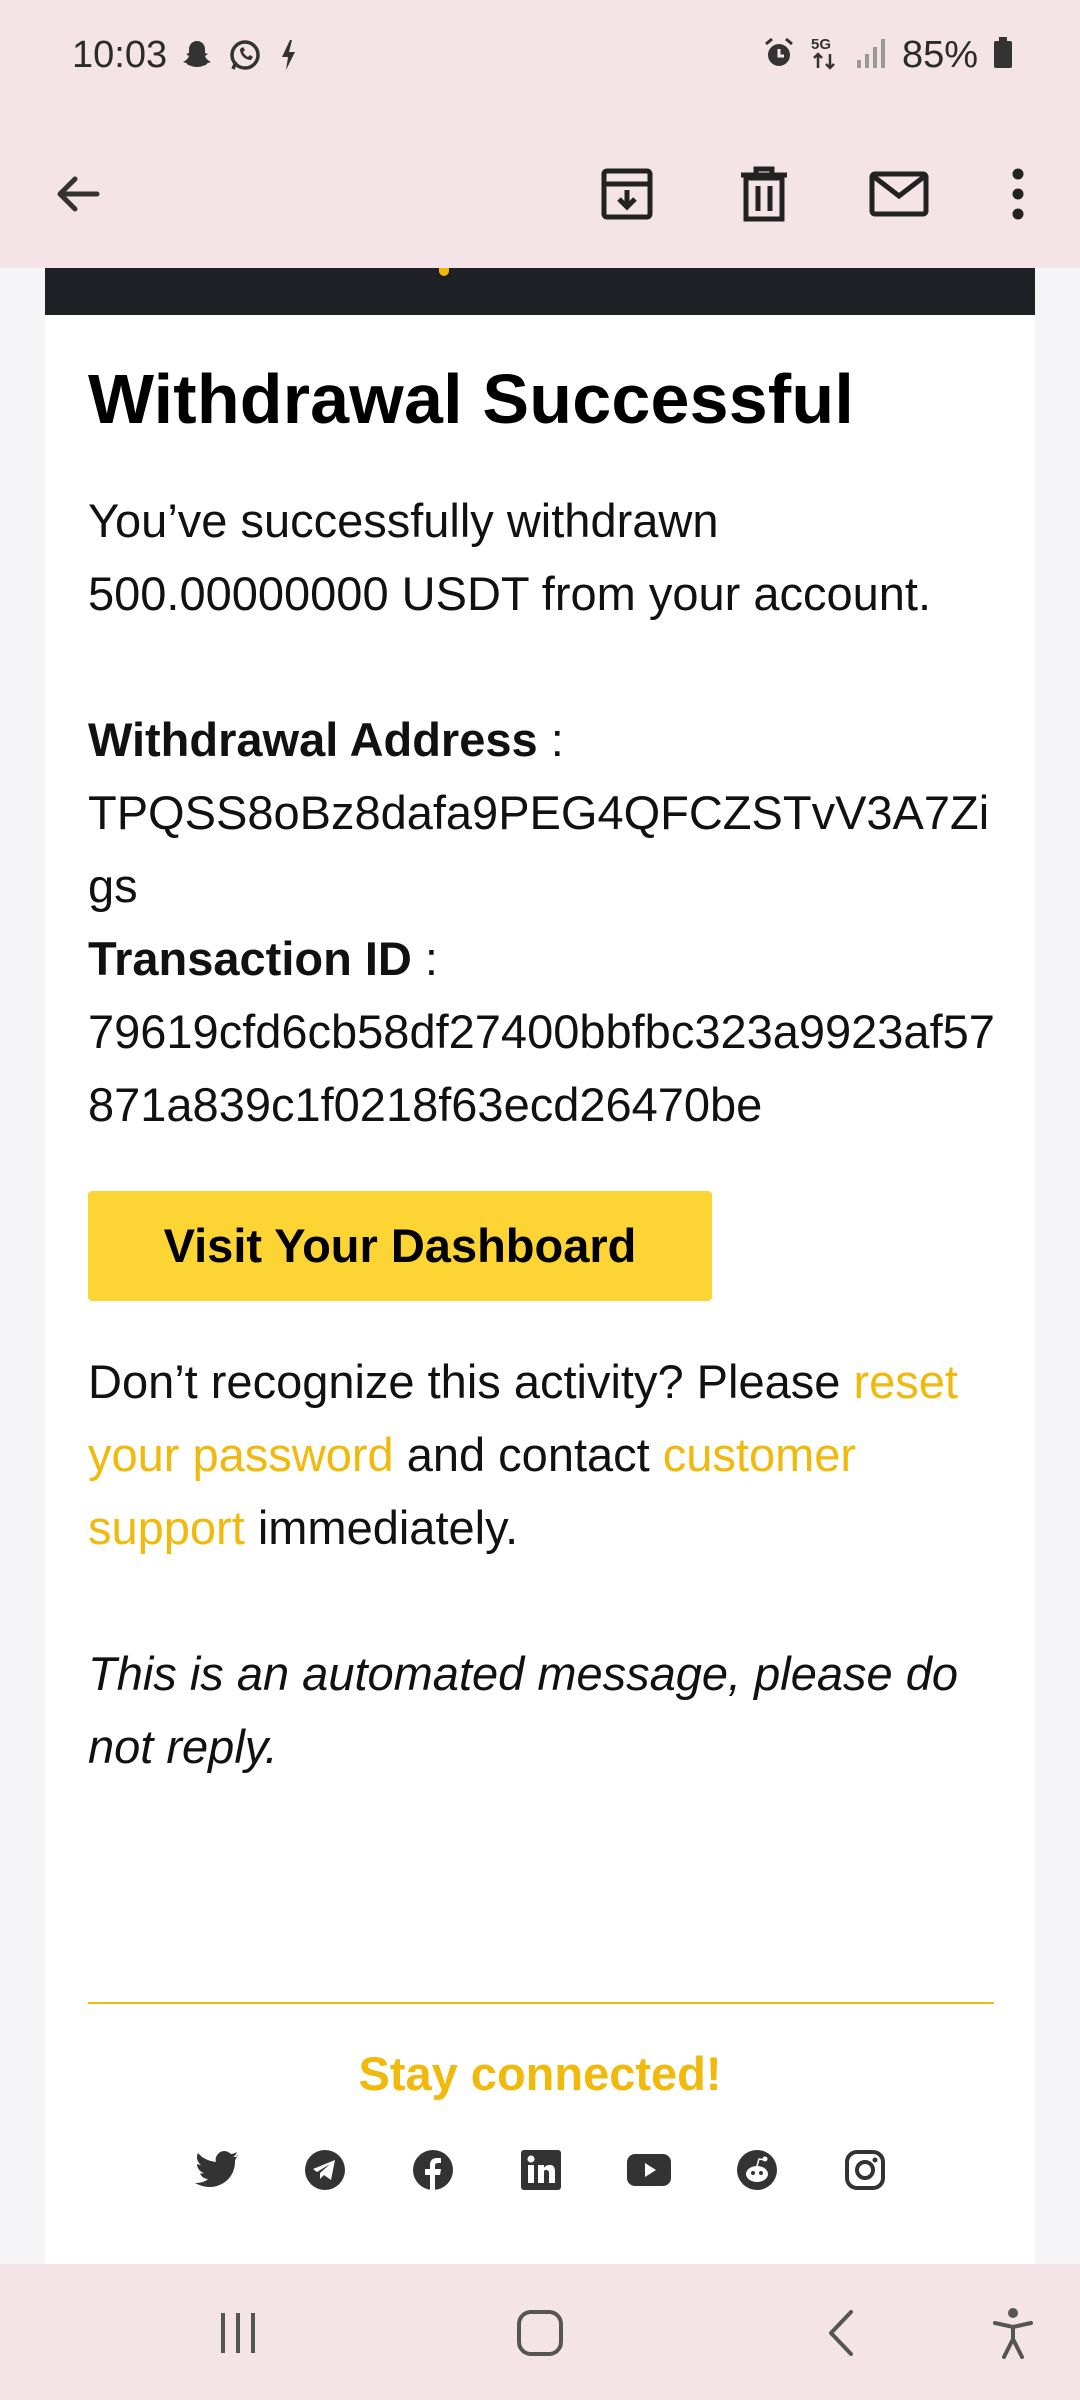 The width and height of the screenshot is (1080, 2400). I want to click on svg-text: 5G, so click(821, 44).